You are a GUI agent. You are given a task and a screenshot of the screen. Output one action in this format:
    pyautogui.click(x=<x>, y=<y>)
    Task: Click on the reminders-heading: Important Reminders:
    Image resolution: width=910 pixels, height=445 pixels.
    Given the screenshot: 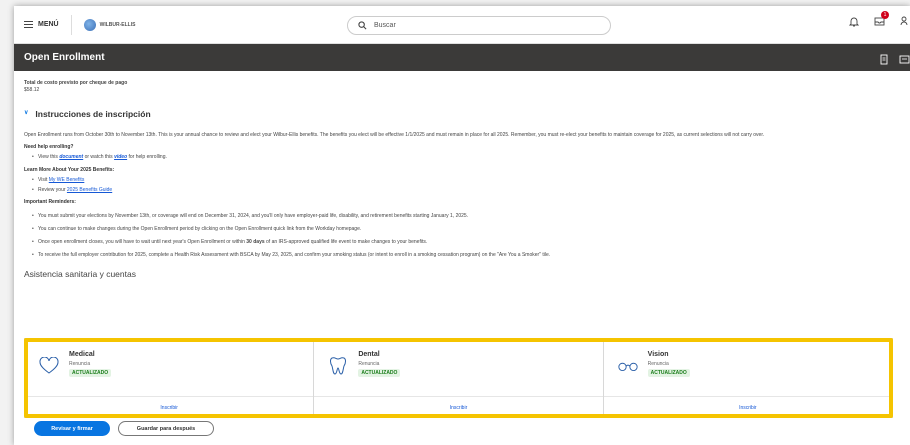 What is the action you would take?
    pyautogui.click(x=50, y=202)
    